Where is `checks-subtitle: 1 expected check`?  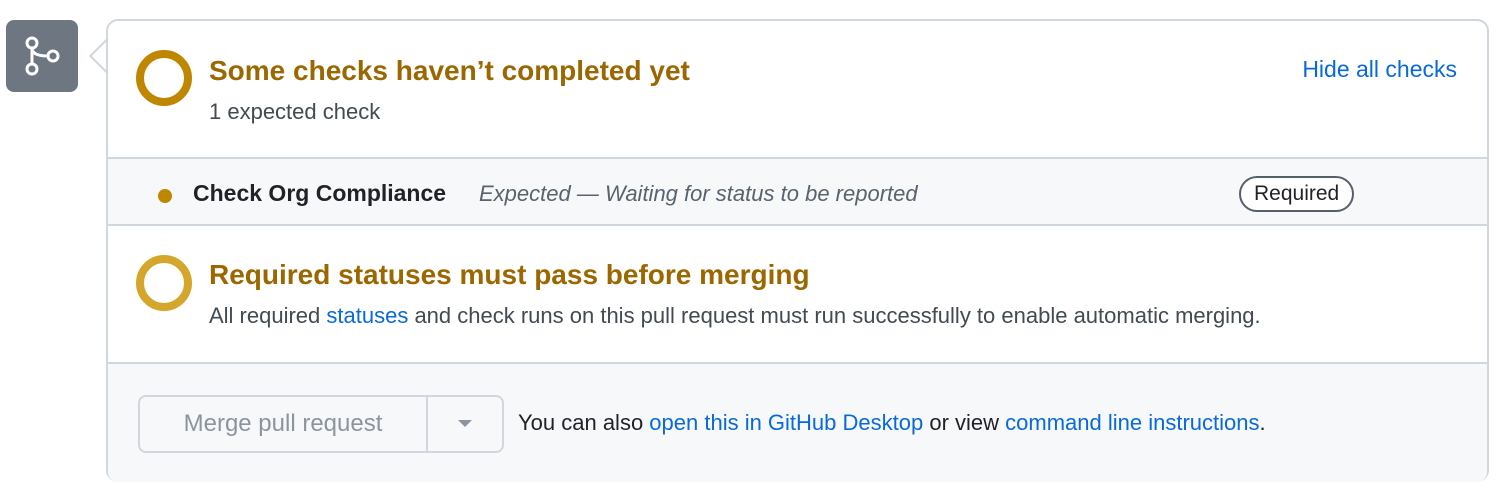 checks-subtitle: 1 expected check is located at coordinates (295, 111).